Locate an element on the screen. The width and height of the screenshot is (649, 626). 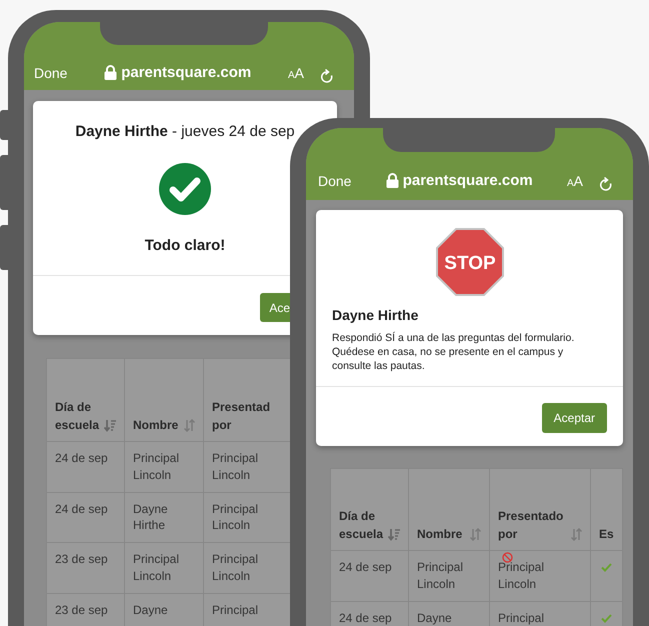
header-label: Presentado por is located at coordinates (531, 526).